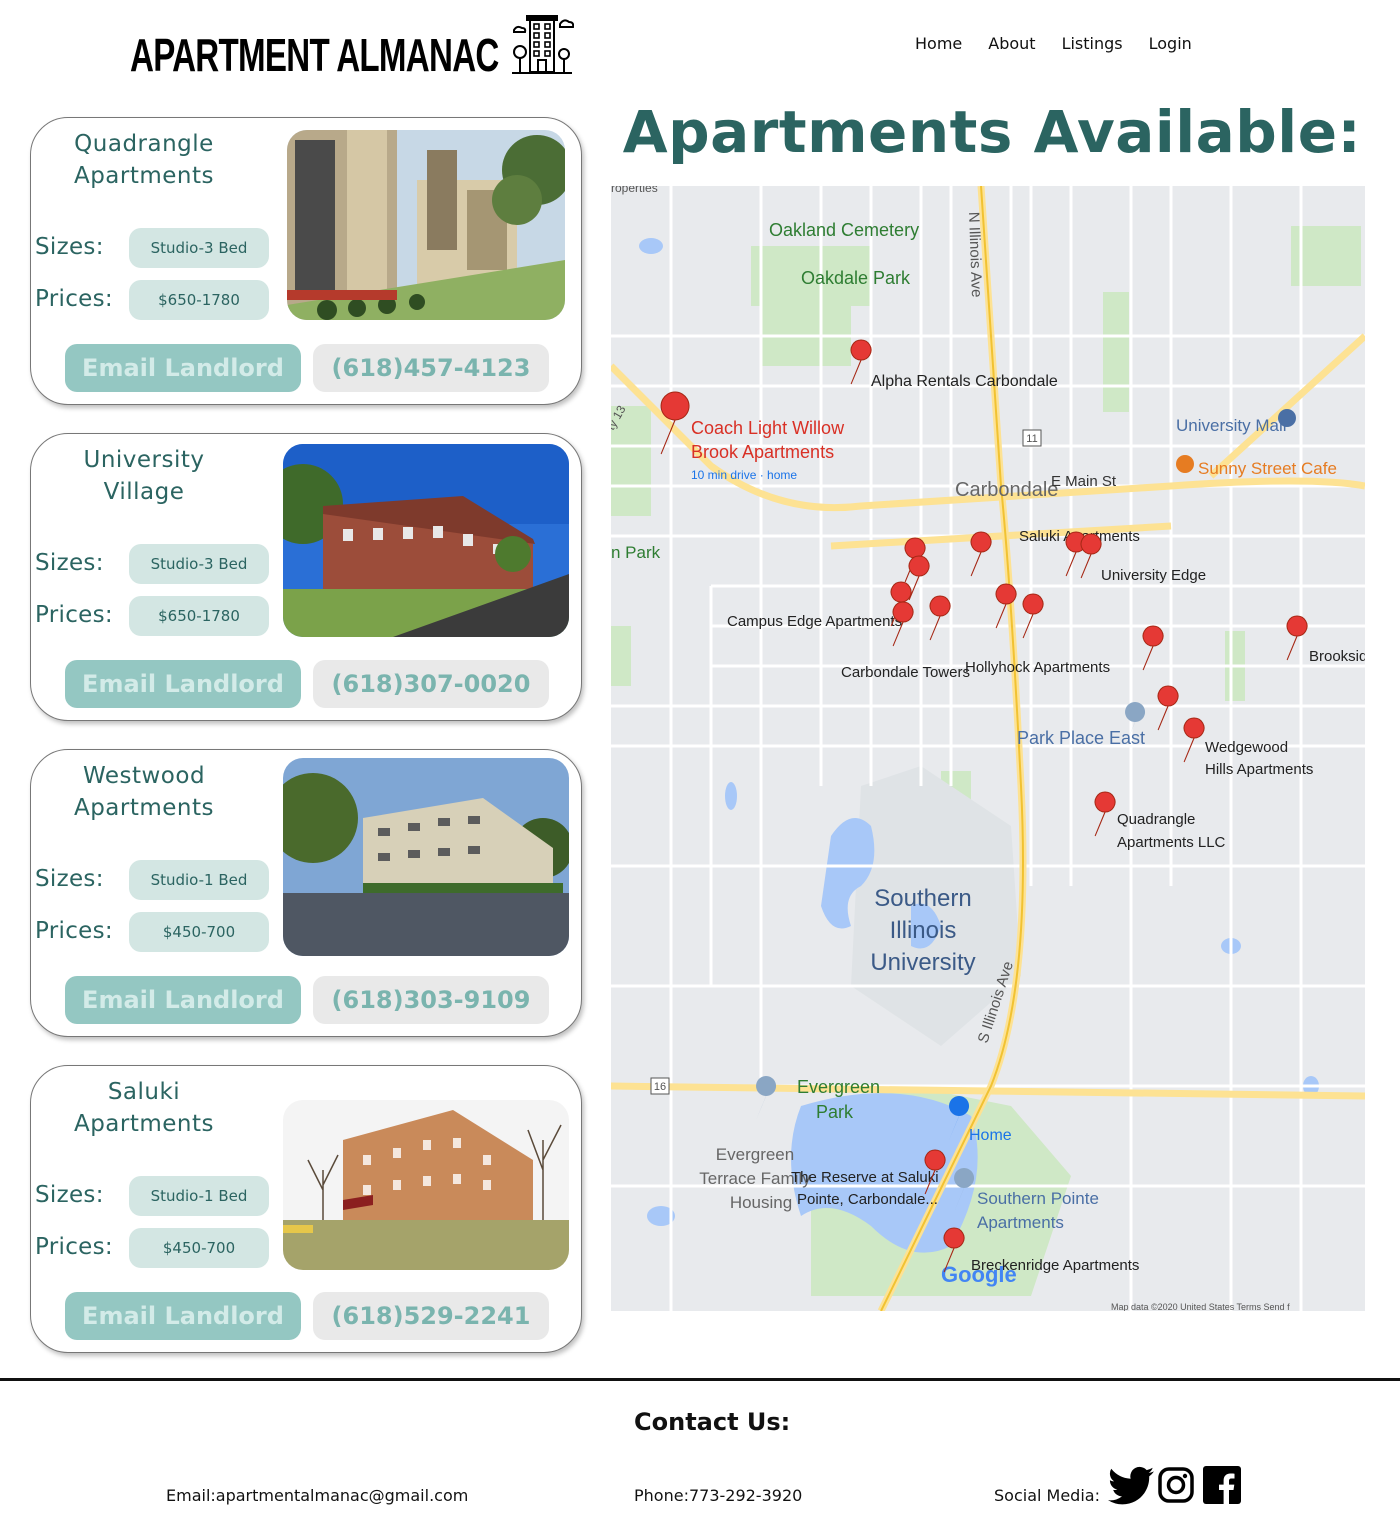  What do you see at coordinates (1038, 1198) in the screenshot?
I see `map-label-southern-pointe: Southern Pointe` at bounding box center [1038, 1198].